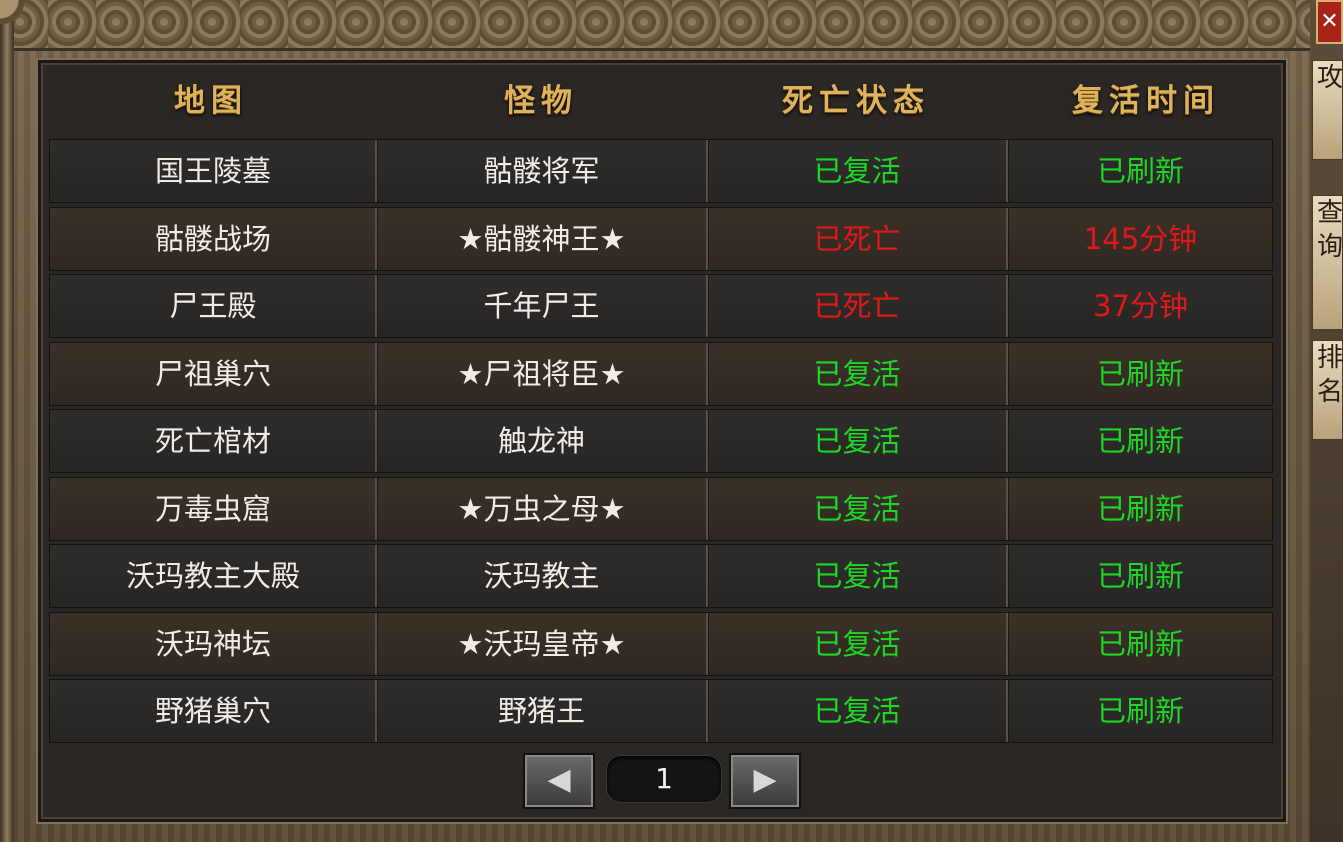 The width and height of the screenshot is (1343, 842). I want to click on header-map: 地图, so click(211, 101).